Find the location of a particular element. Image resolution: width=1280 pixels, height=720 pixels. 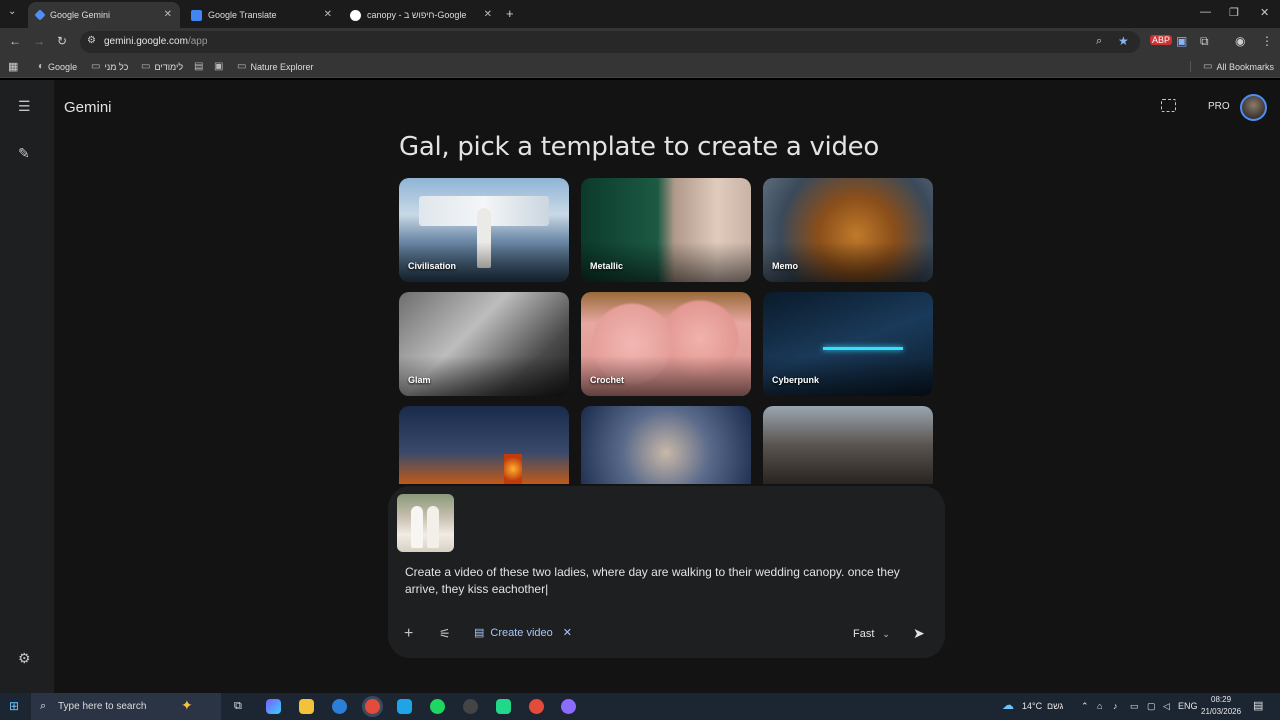

new-chat-icon: ✎ is located at coordinates (24, 153).